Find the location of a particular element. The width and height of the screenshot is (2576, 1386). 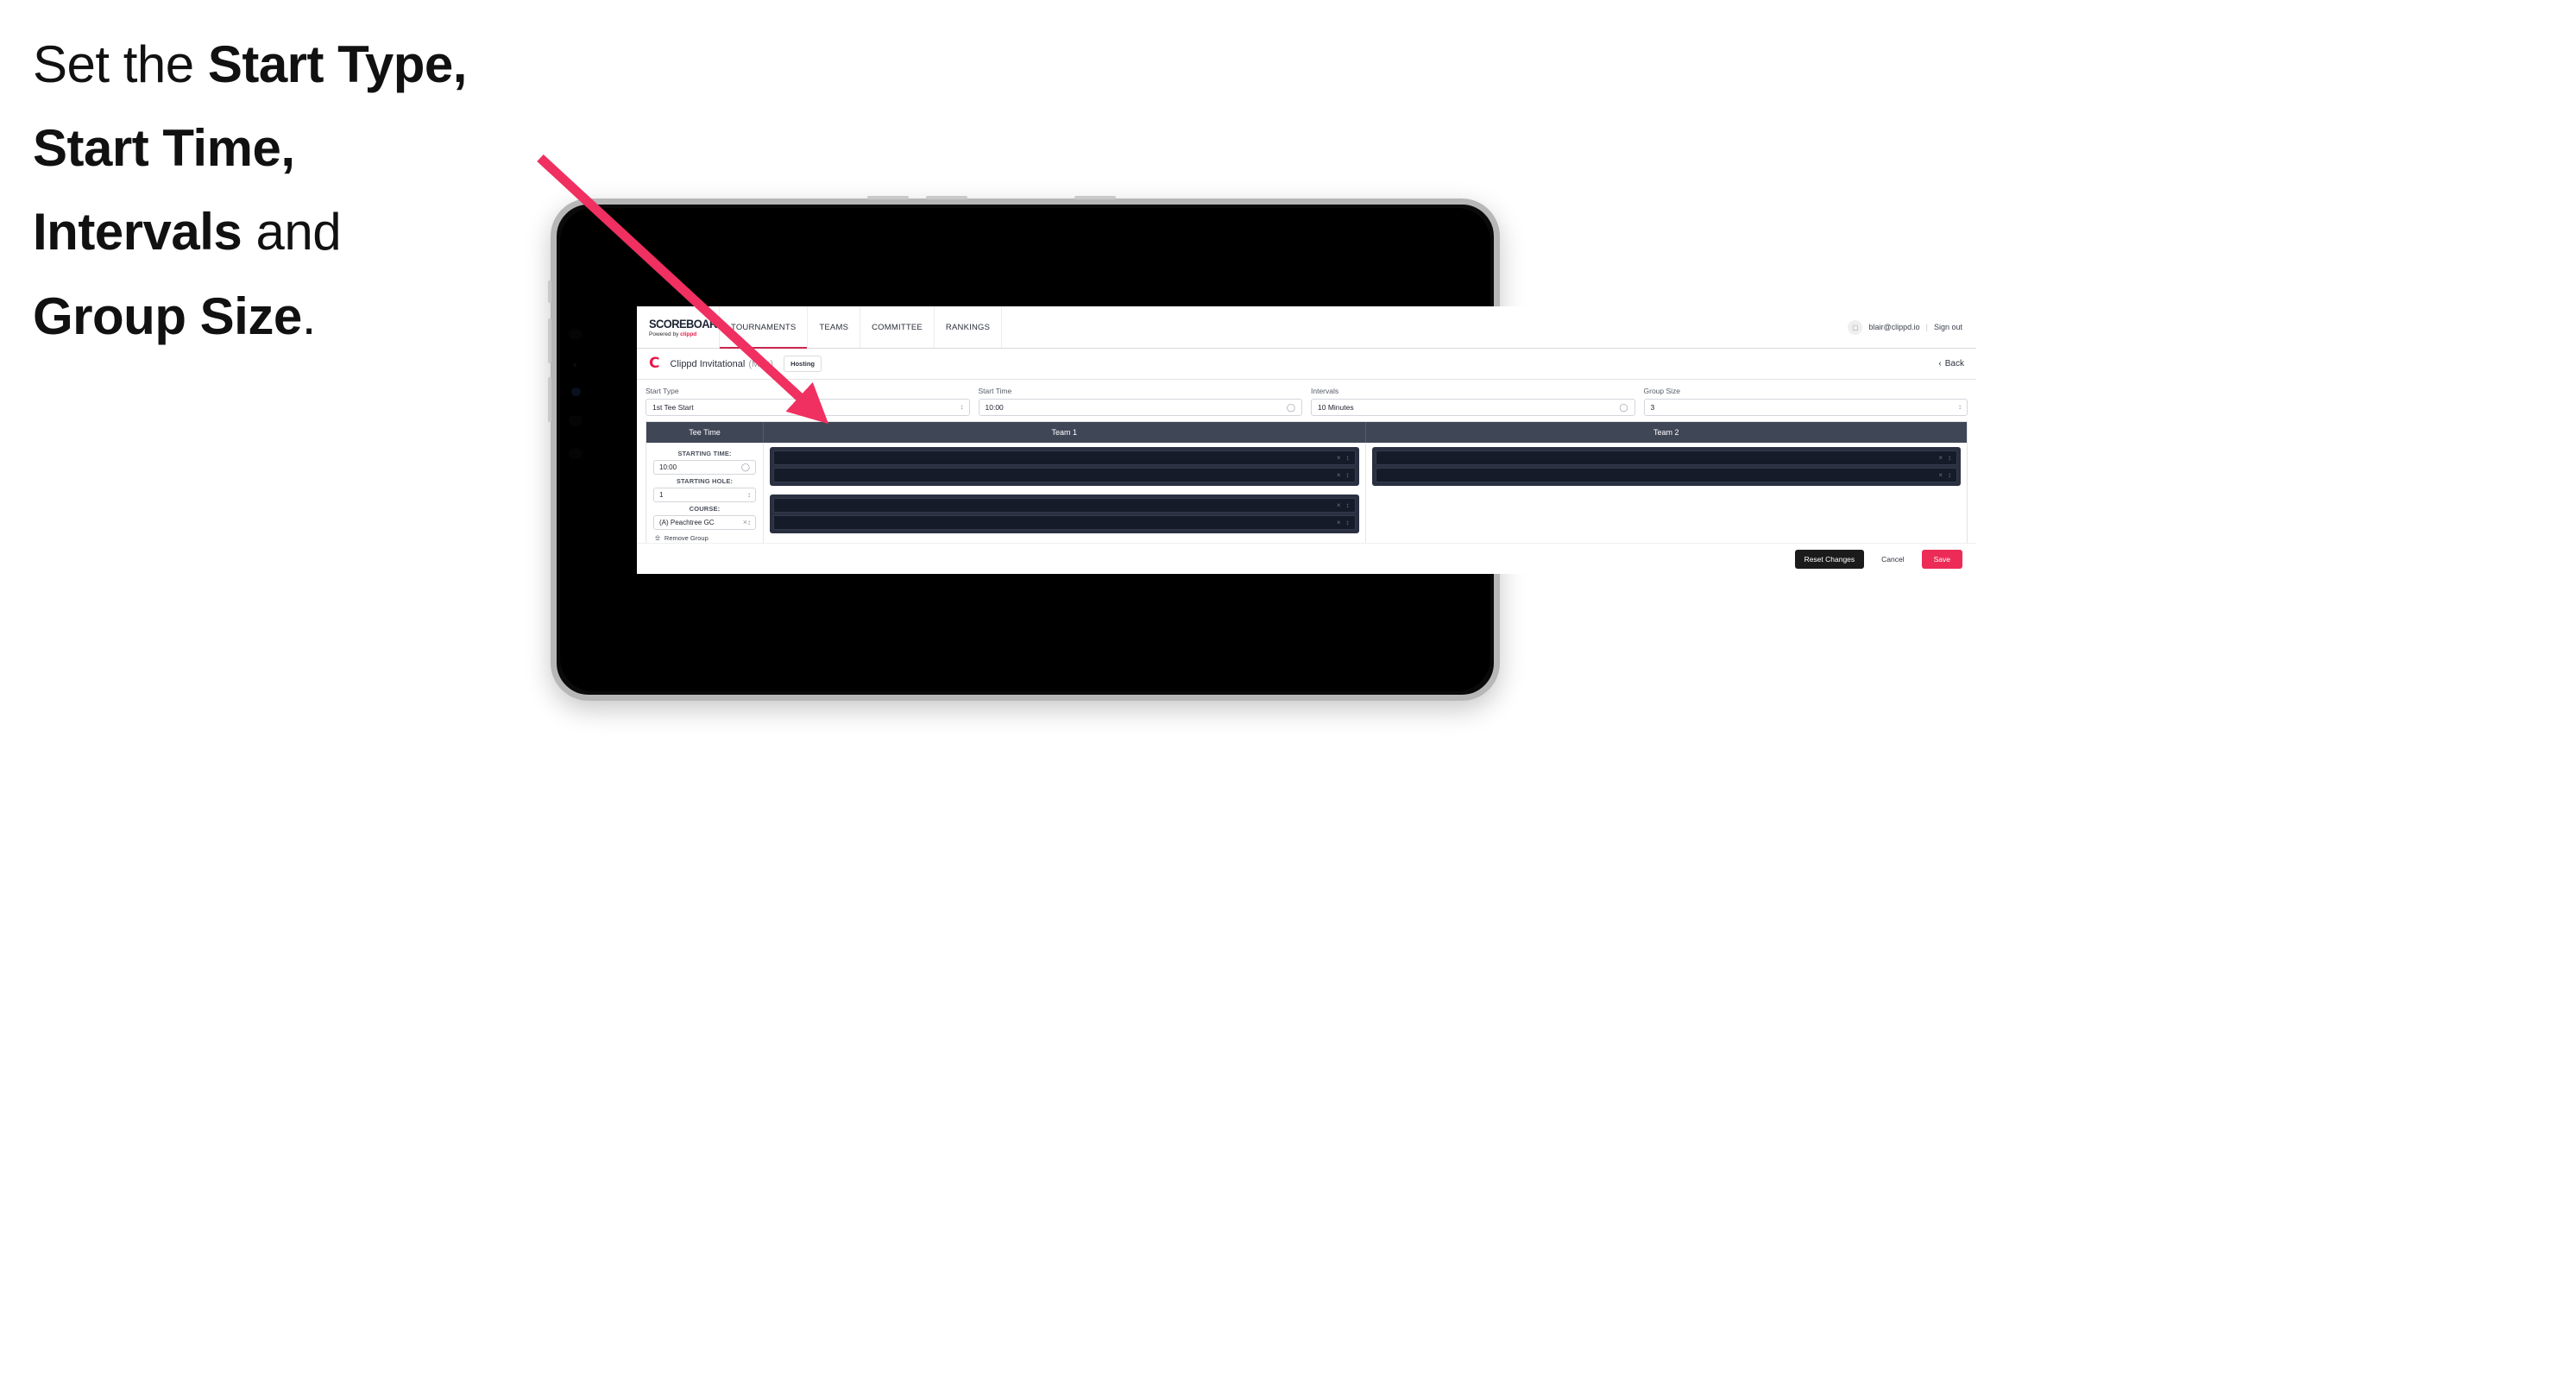

remove-group-button: ⎒ Remove Group is located at coordinates (704, 537).